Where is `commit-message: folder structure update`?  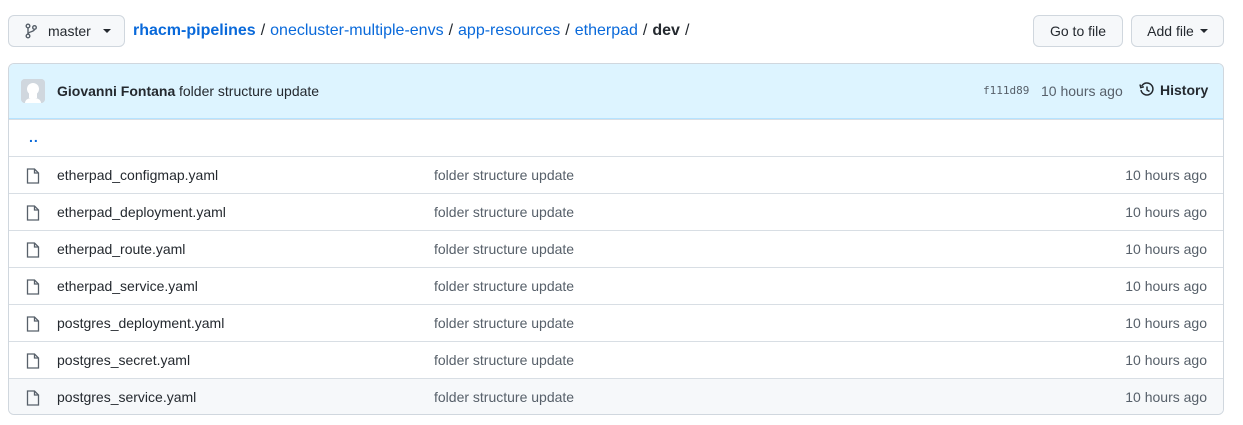 commit-message: folder structure update is located at coordinates (249, 91).